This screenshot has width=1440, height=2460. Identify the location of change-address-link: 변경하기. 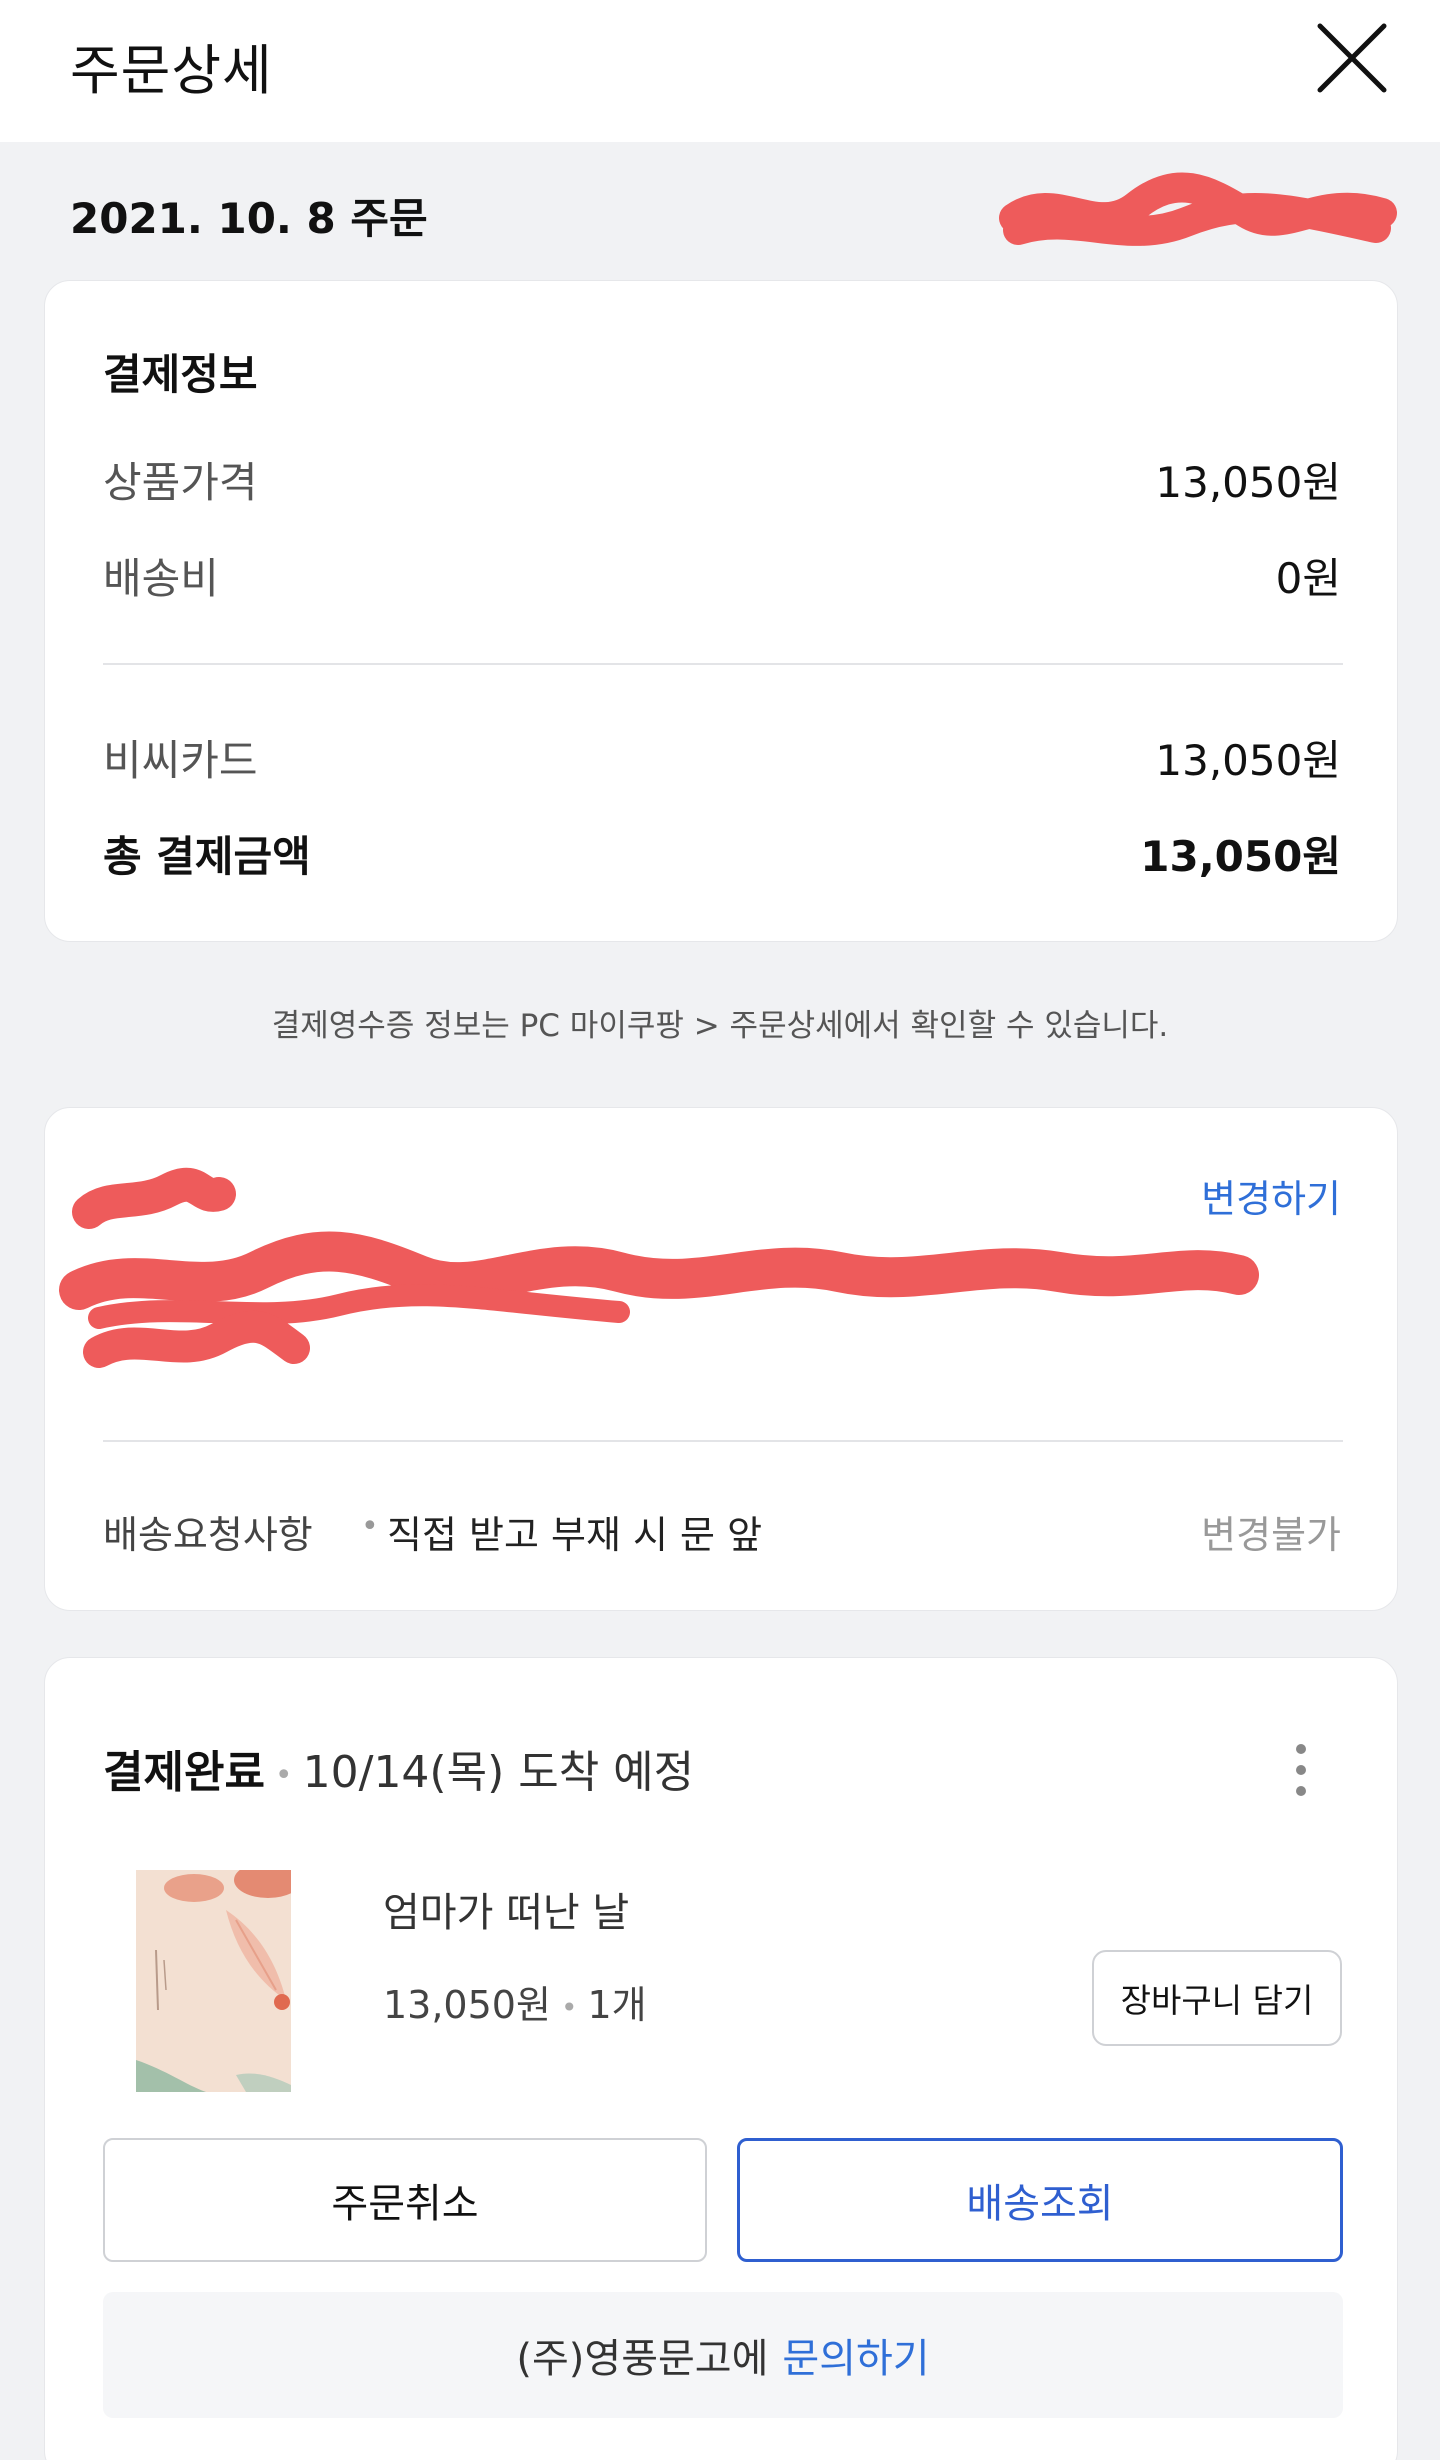
(1271, 1195).